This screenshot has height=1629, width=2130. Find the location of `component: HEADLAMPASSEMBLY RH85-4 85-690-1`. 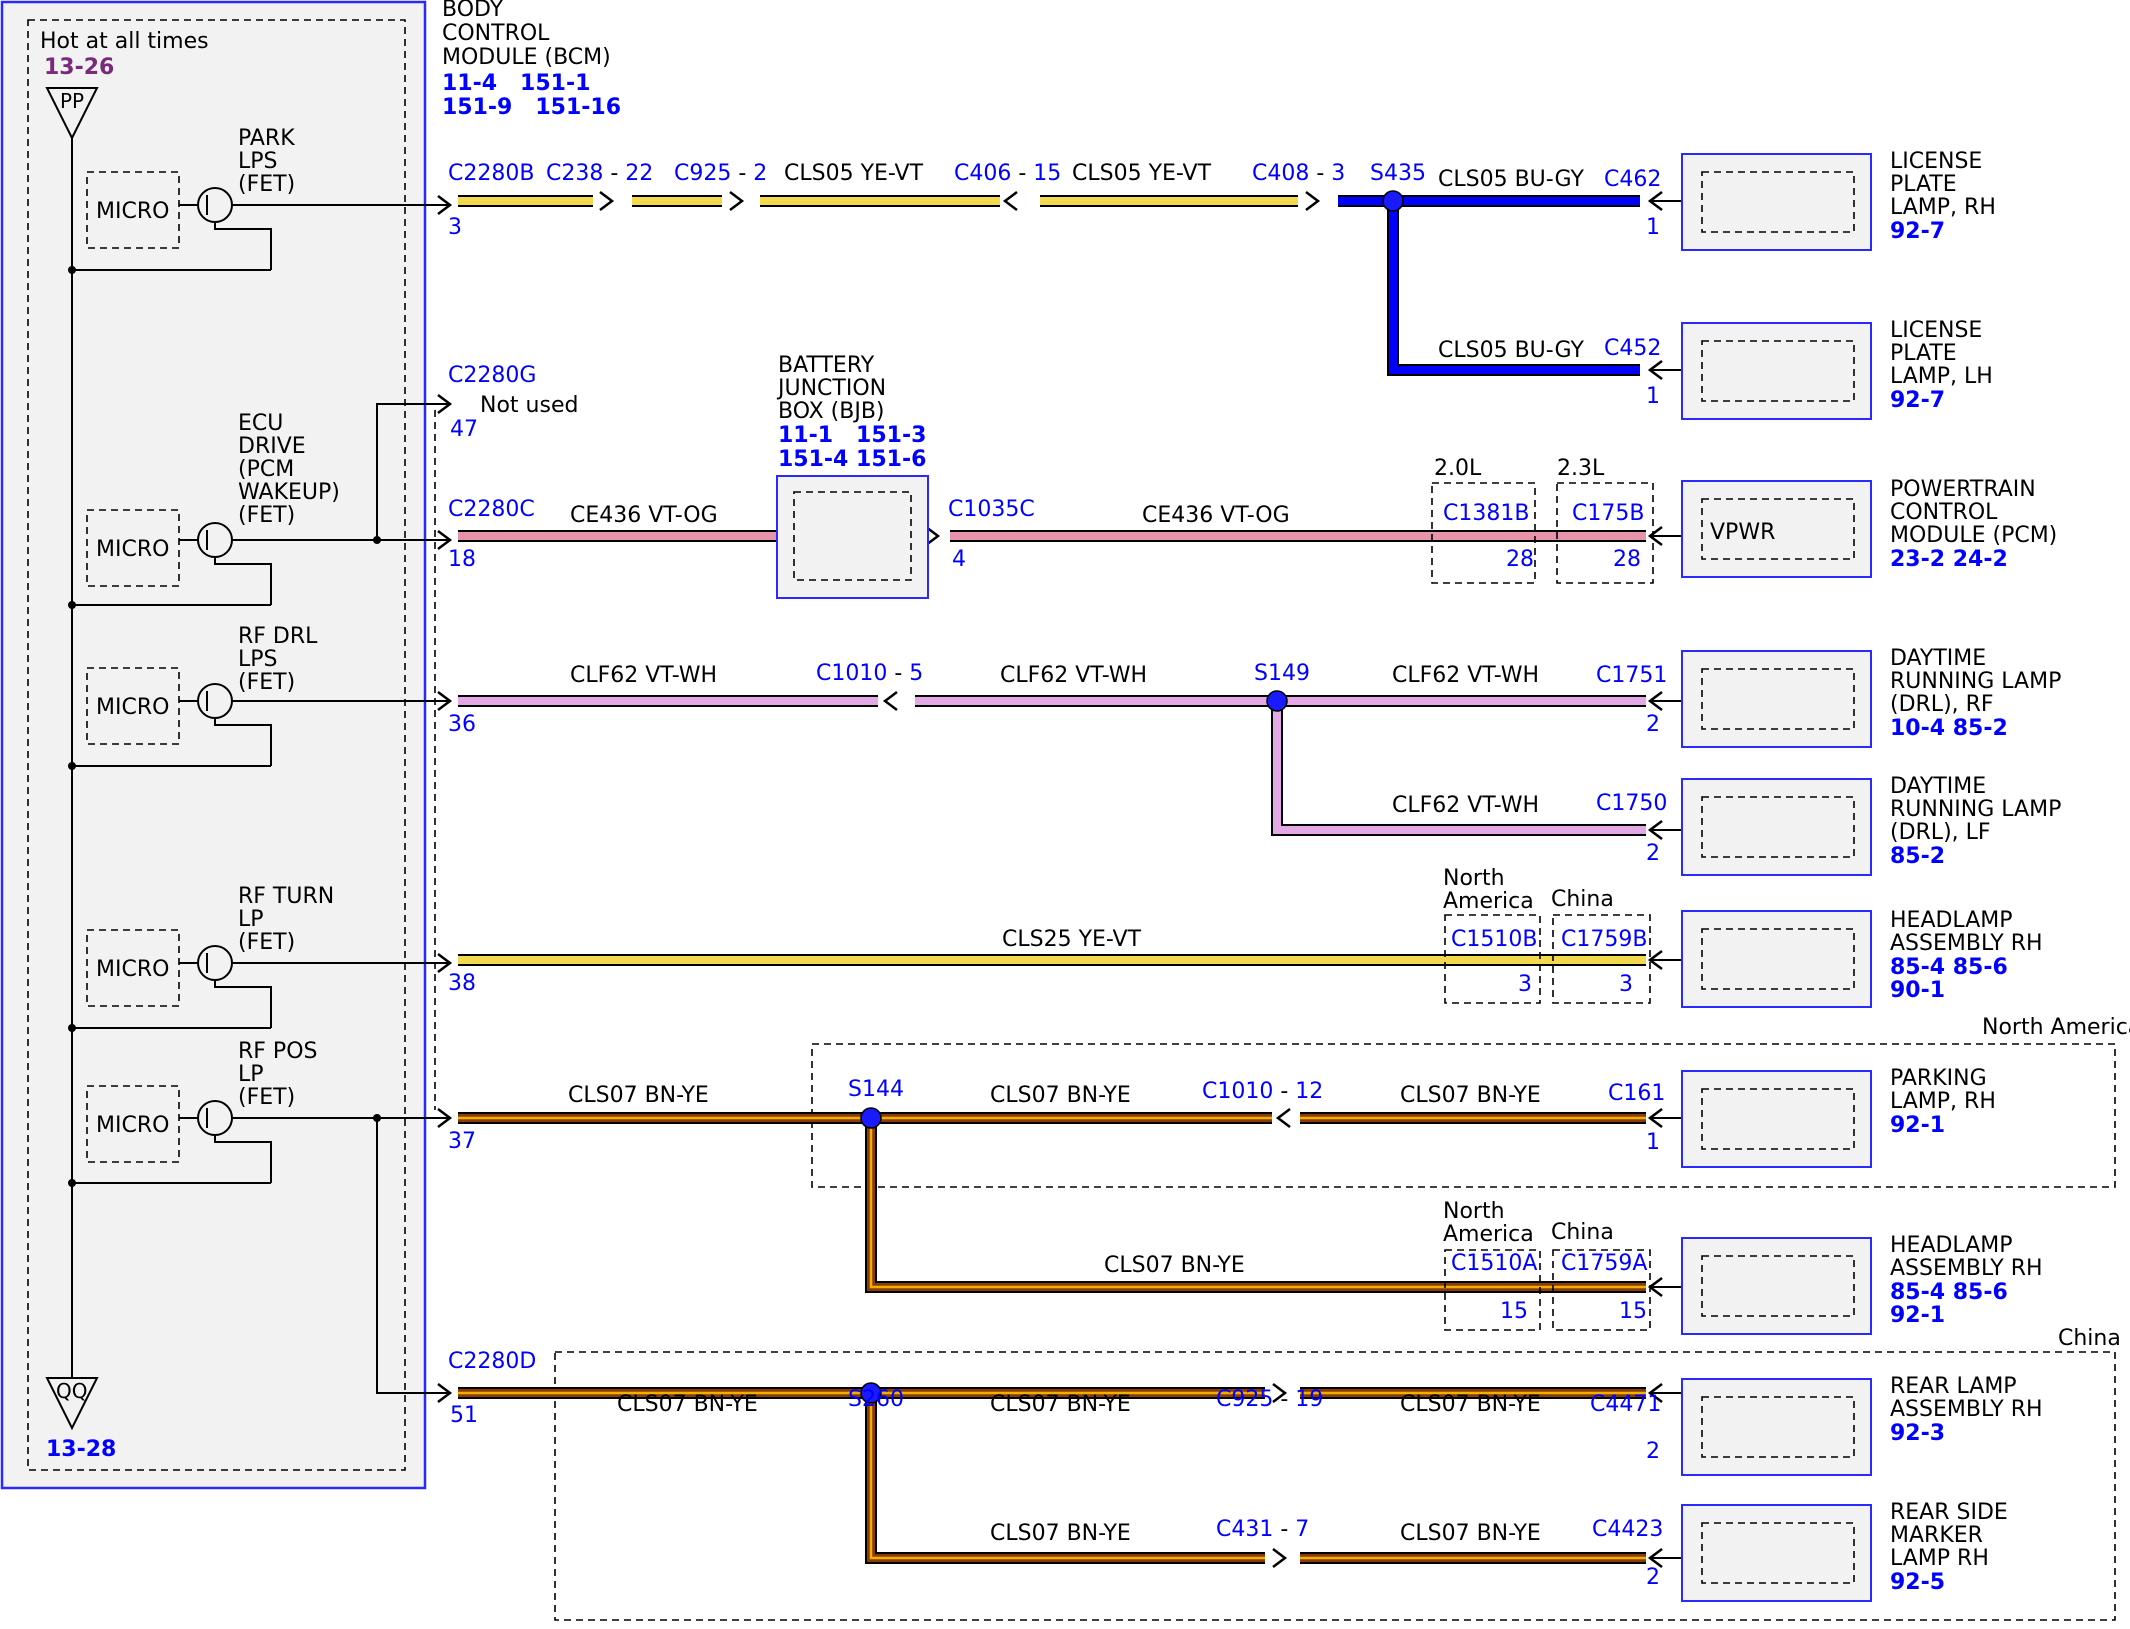

component: HEADLAMPASSEMBLY RH85-4 85-690-1 is located at coordinates (1862, 958).